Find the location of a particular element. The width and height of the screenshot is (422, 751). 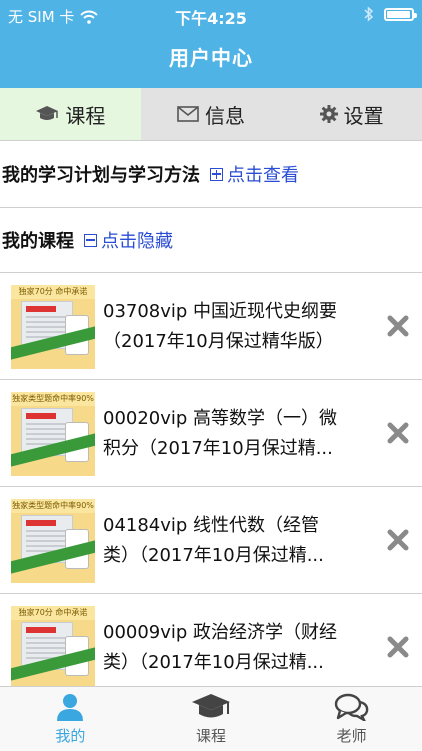

top-bar: 无 SIM 卡 下午4:25 用户中心 is located at coordinates (211, 44).